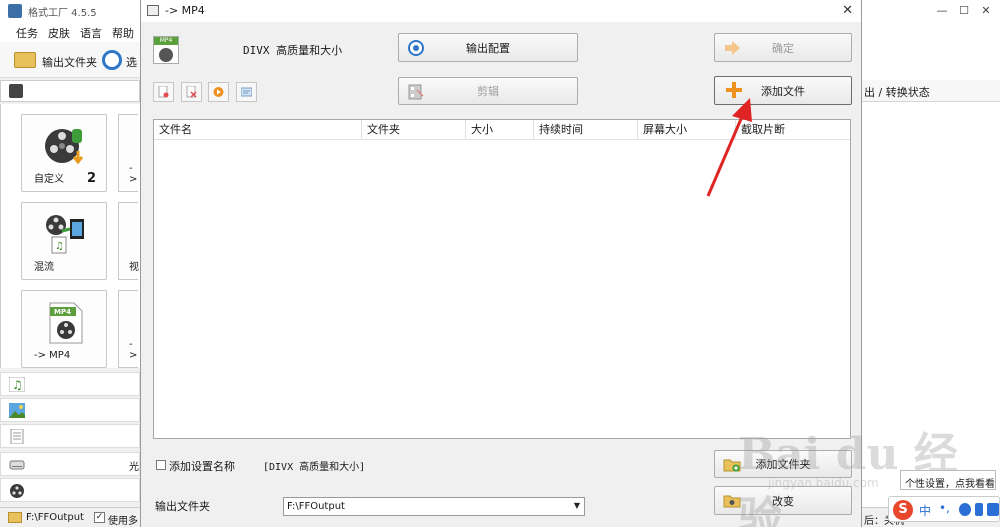 Image resolution: width=1000 pixels, height=527 pixels. Describe the element at coordinates (847, 10) in the screenshot. I see `dialog-close-icon: ✕` at that location.